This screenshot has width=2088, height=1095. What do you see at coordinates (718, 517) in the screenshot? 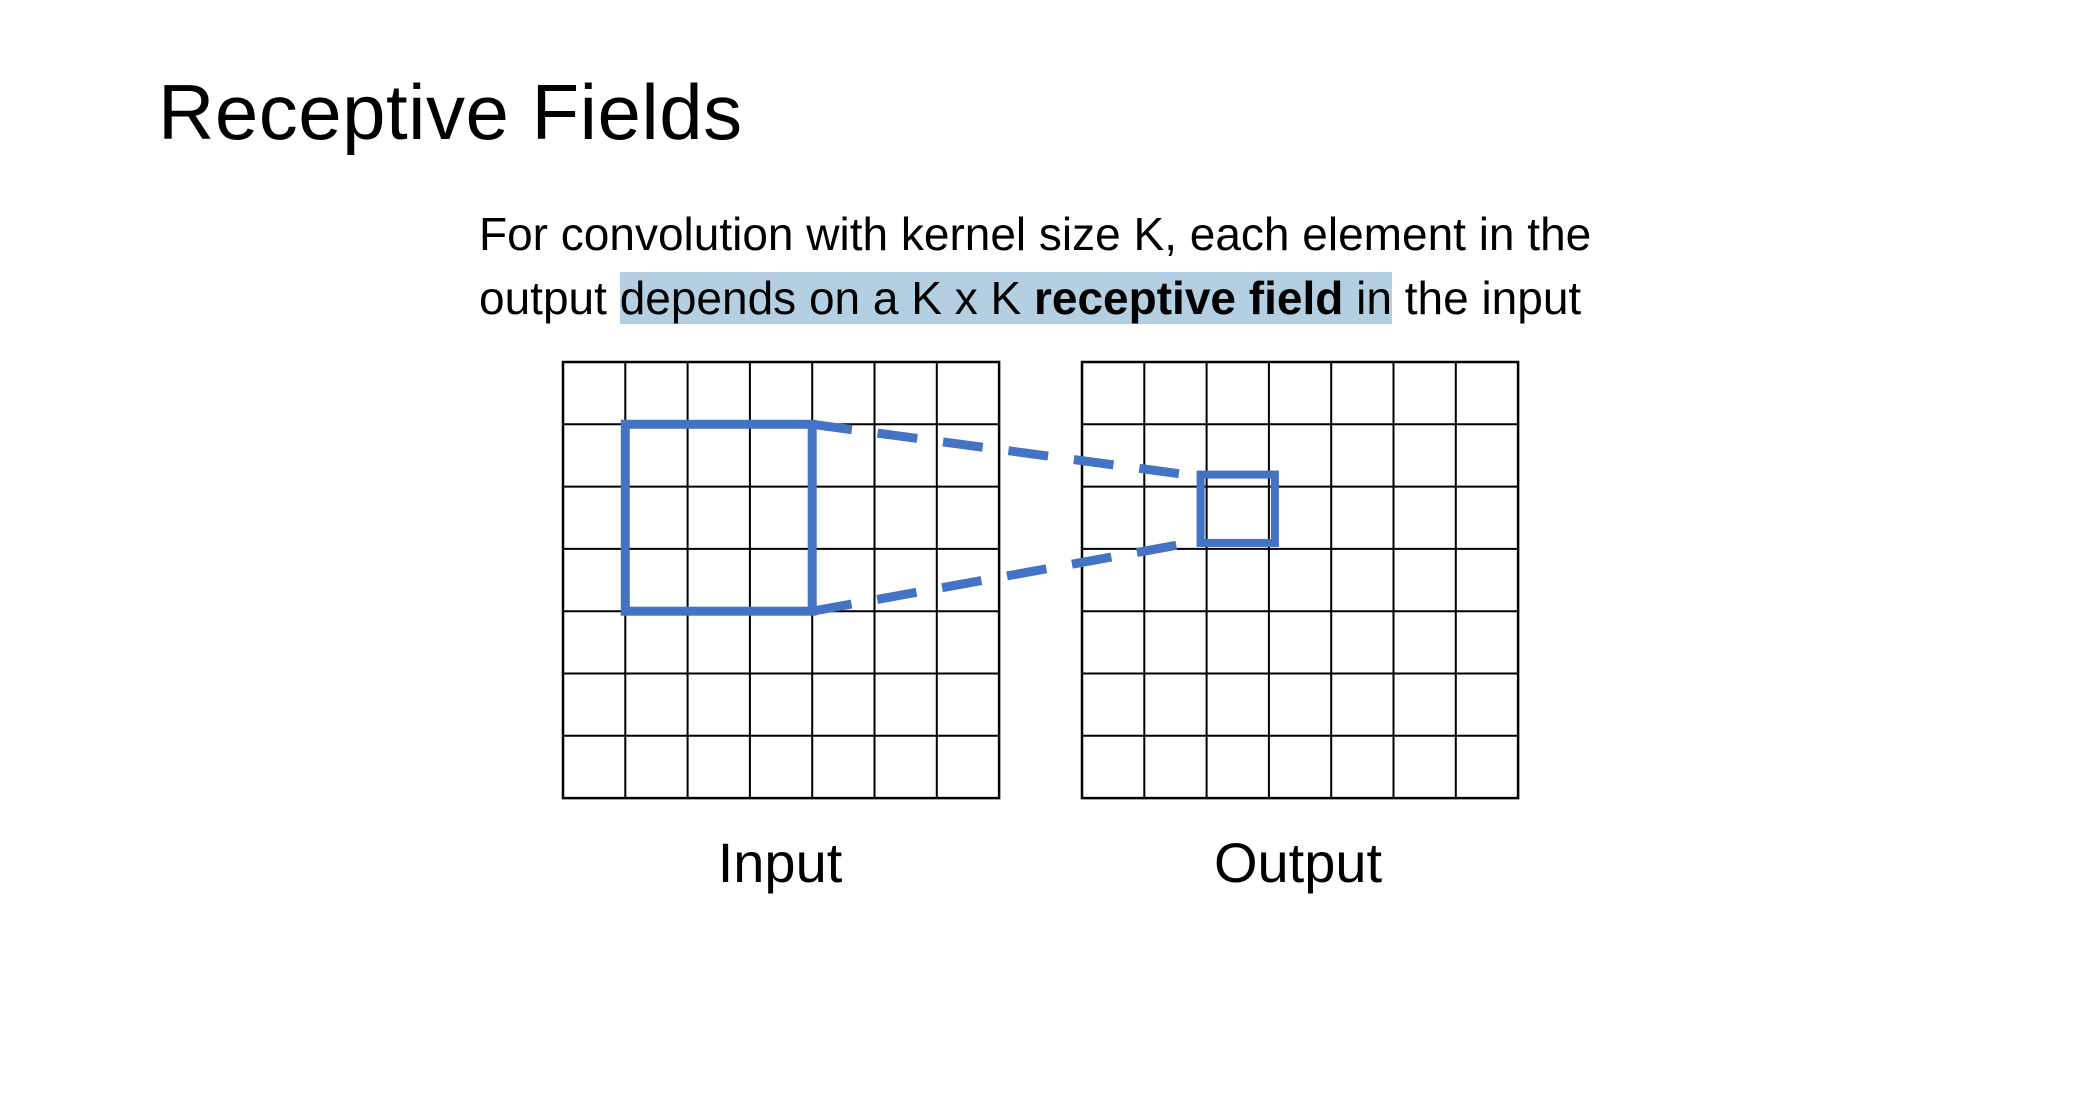
I see `receptive-field-box` at bounding box center [718, 517].